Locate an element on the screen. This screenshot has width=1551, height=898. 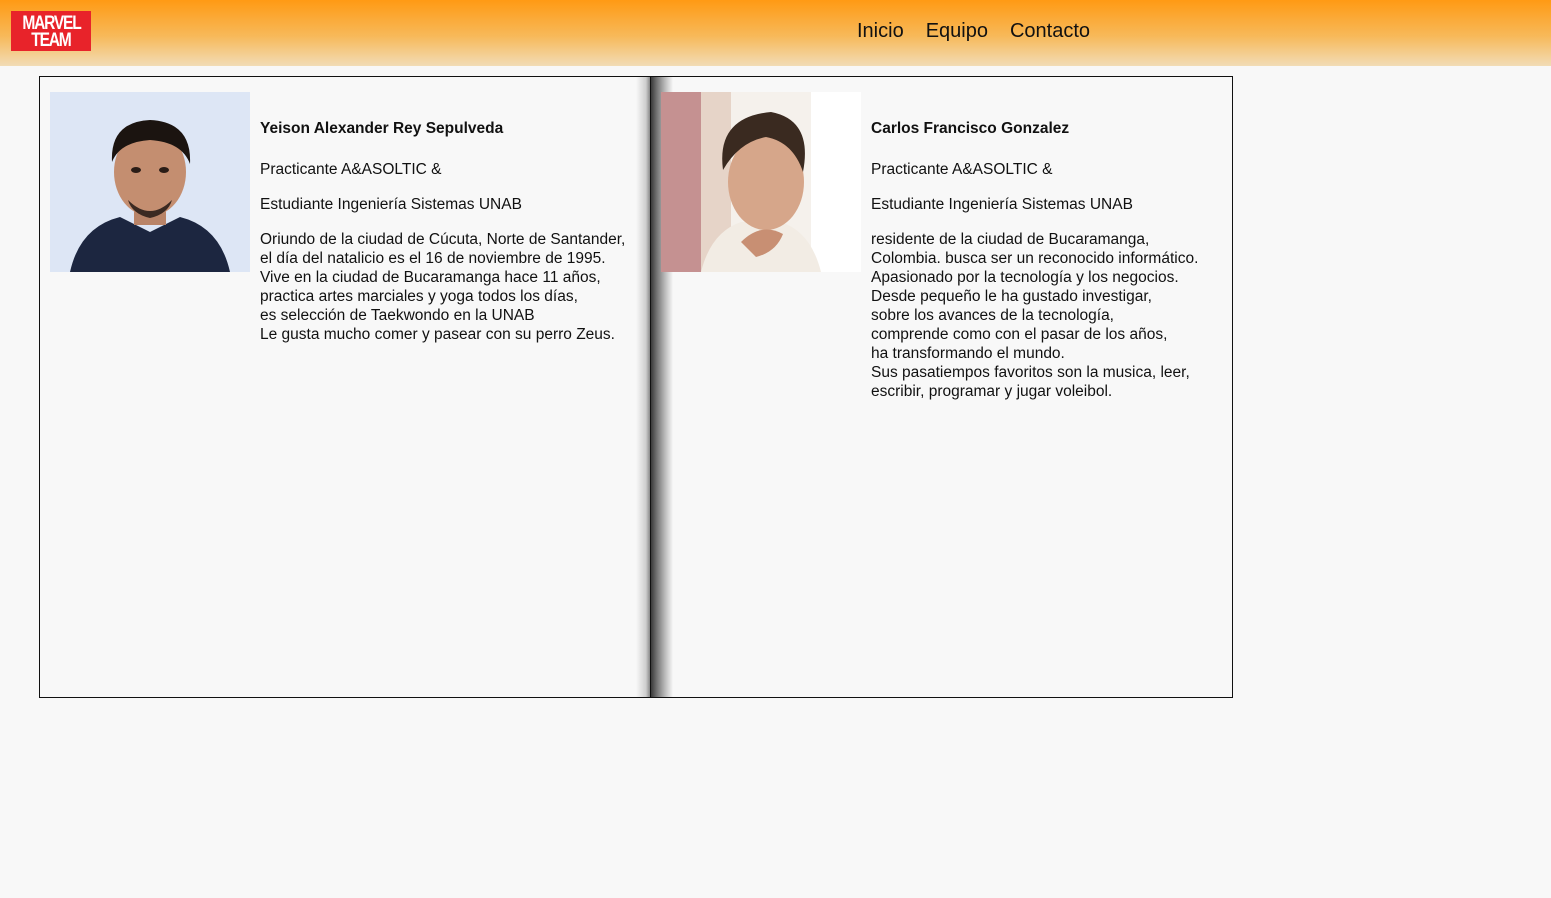
spine-shadow-left is located at coordinates (643, 387).